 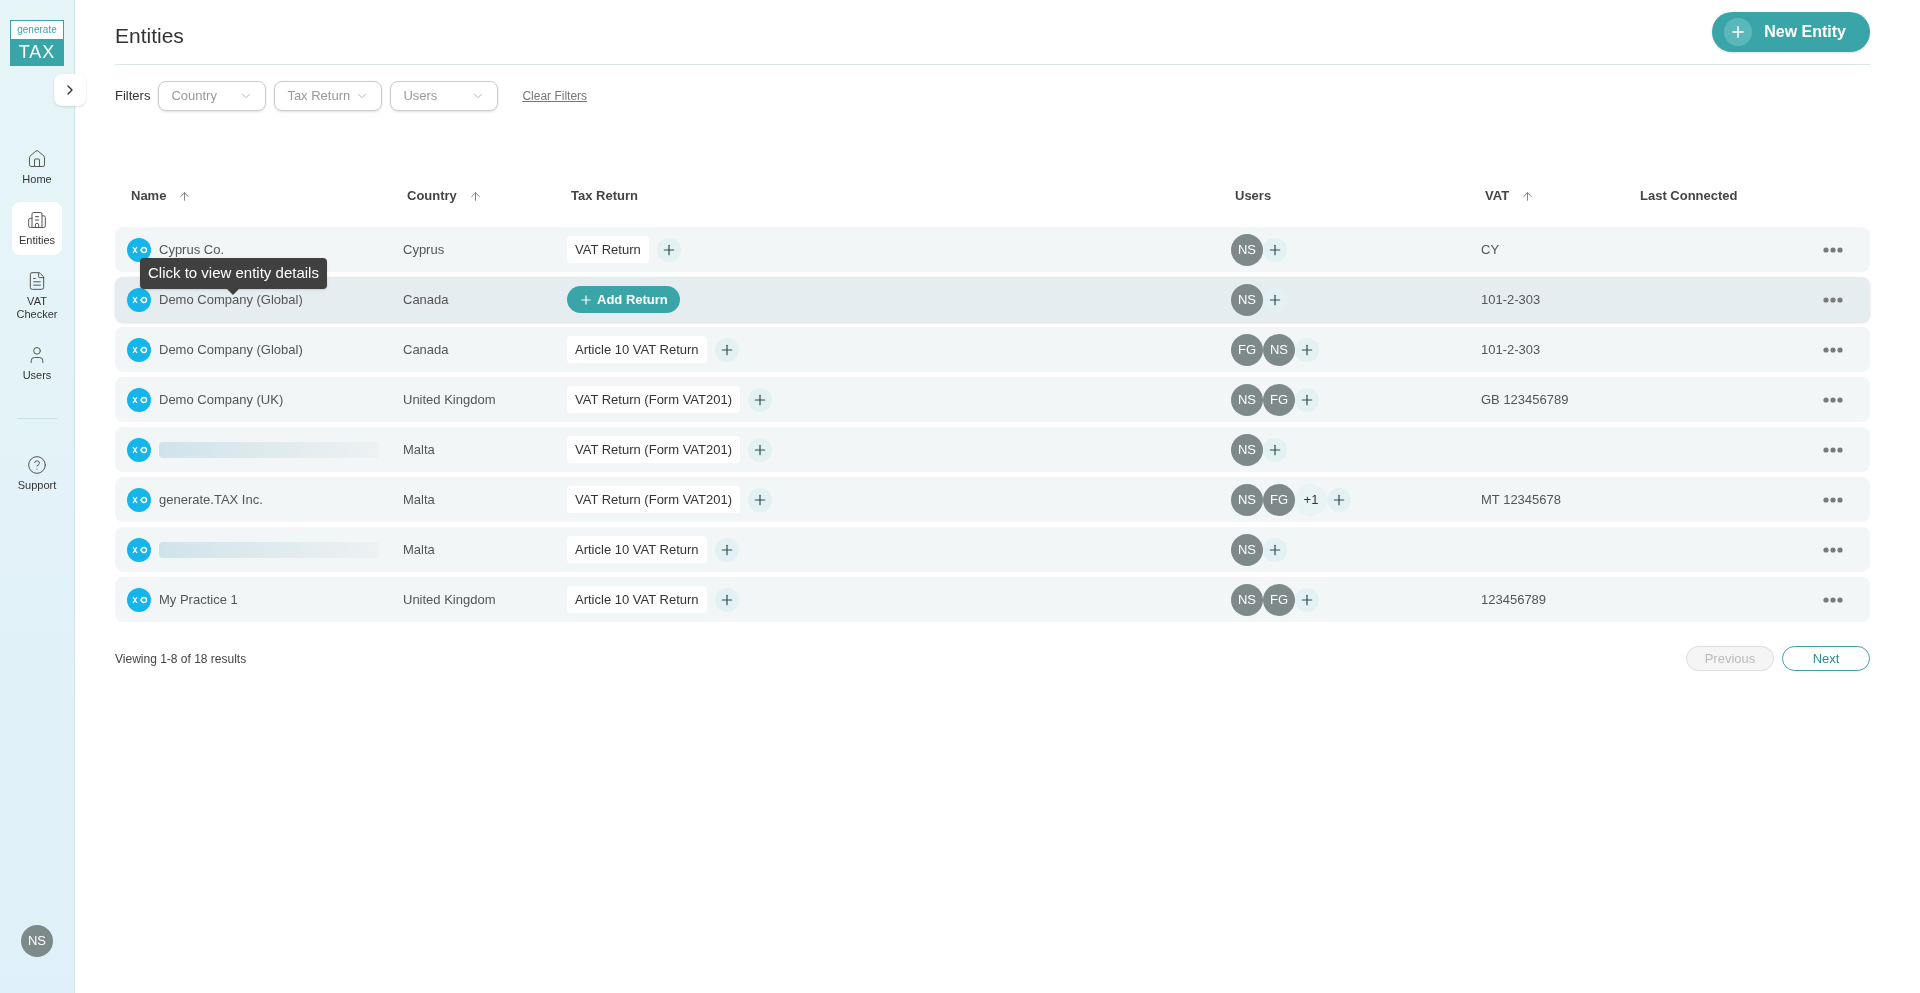 I want to click on logo-top-text: generate, so click(x=37, y=30).